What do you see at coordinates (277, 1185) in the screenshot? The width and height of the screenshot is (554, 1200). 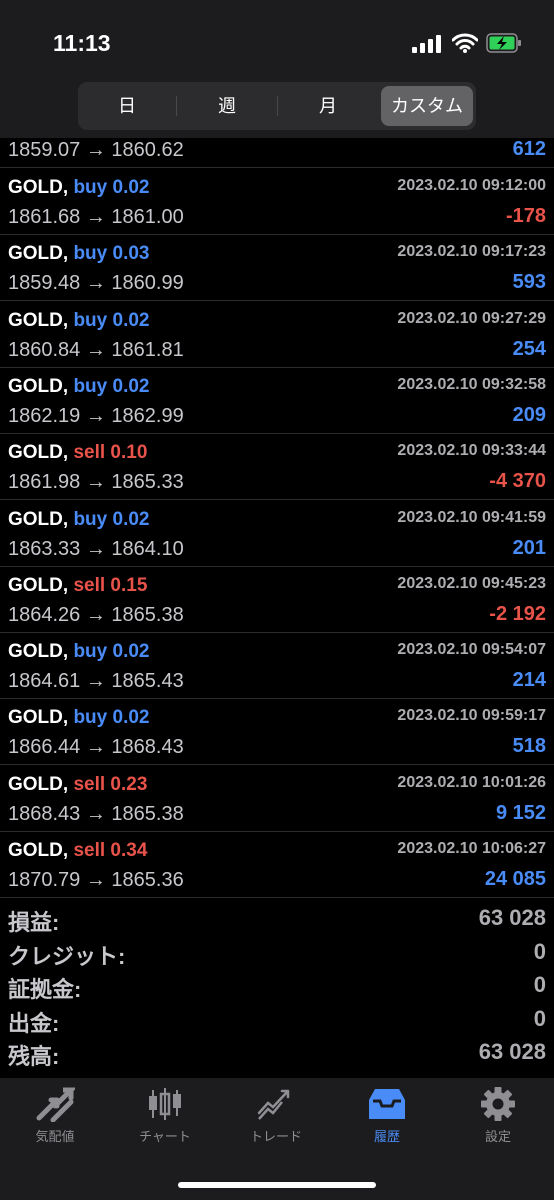 I see `home-indicator` at bounding box center [277, 1185].